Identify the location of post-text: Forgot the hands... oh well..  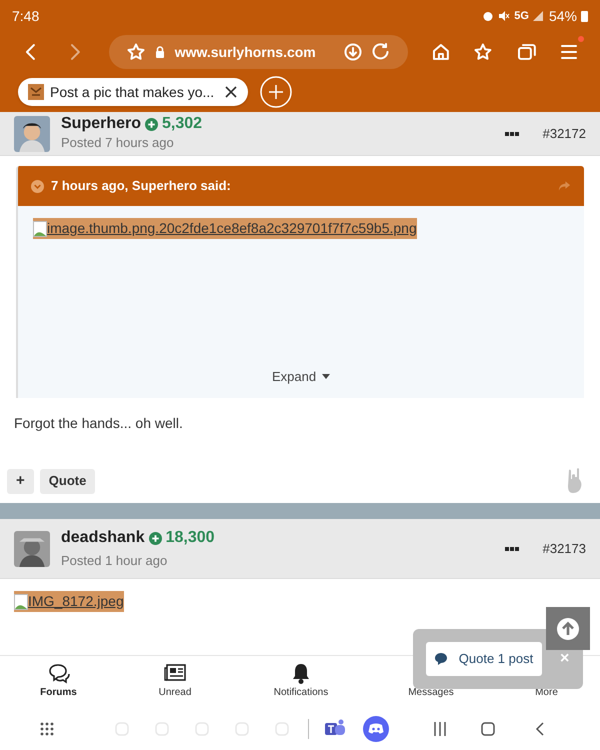
(98, 423).